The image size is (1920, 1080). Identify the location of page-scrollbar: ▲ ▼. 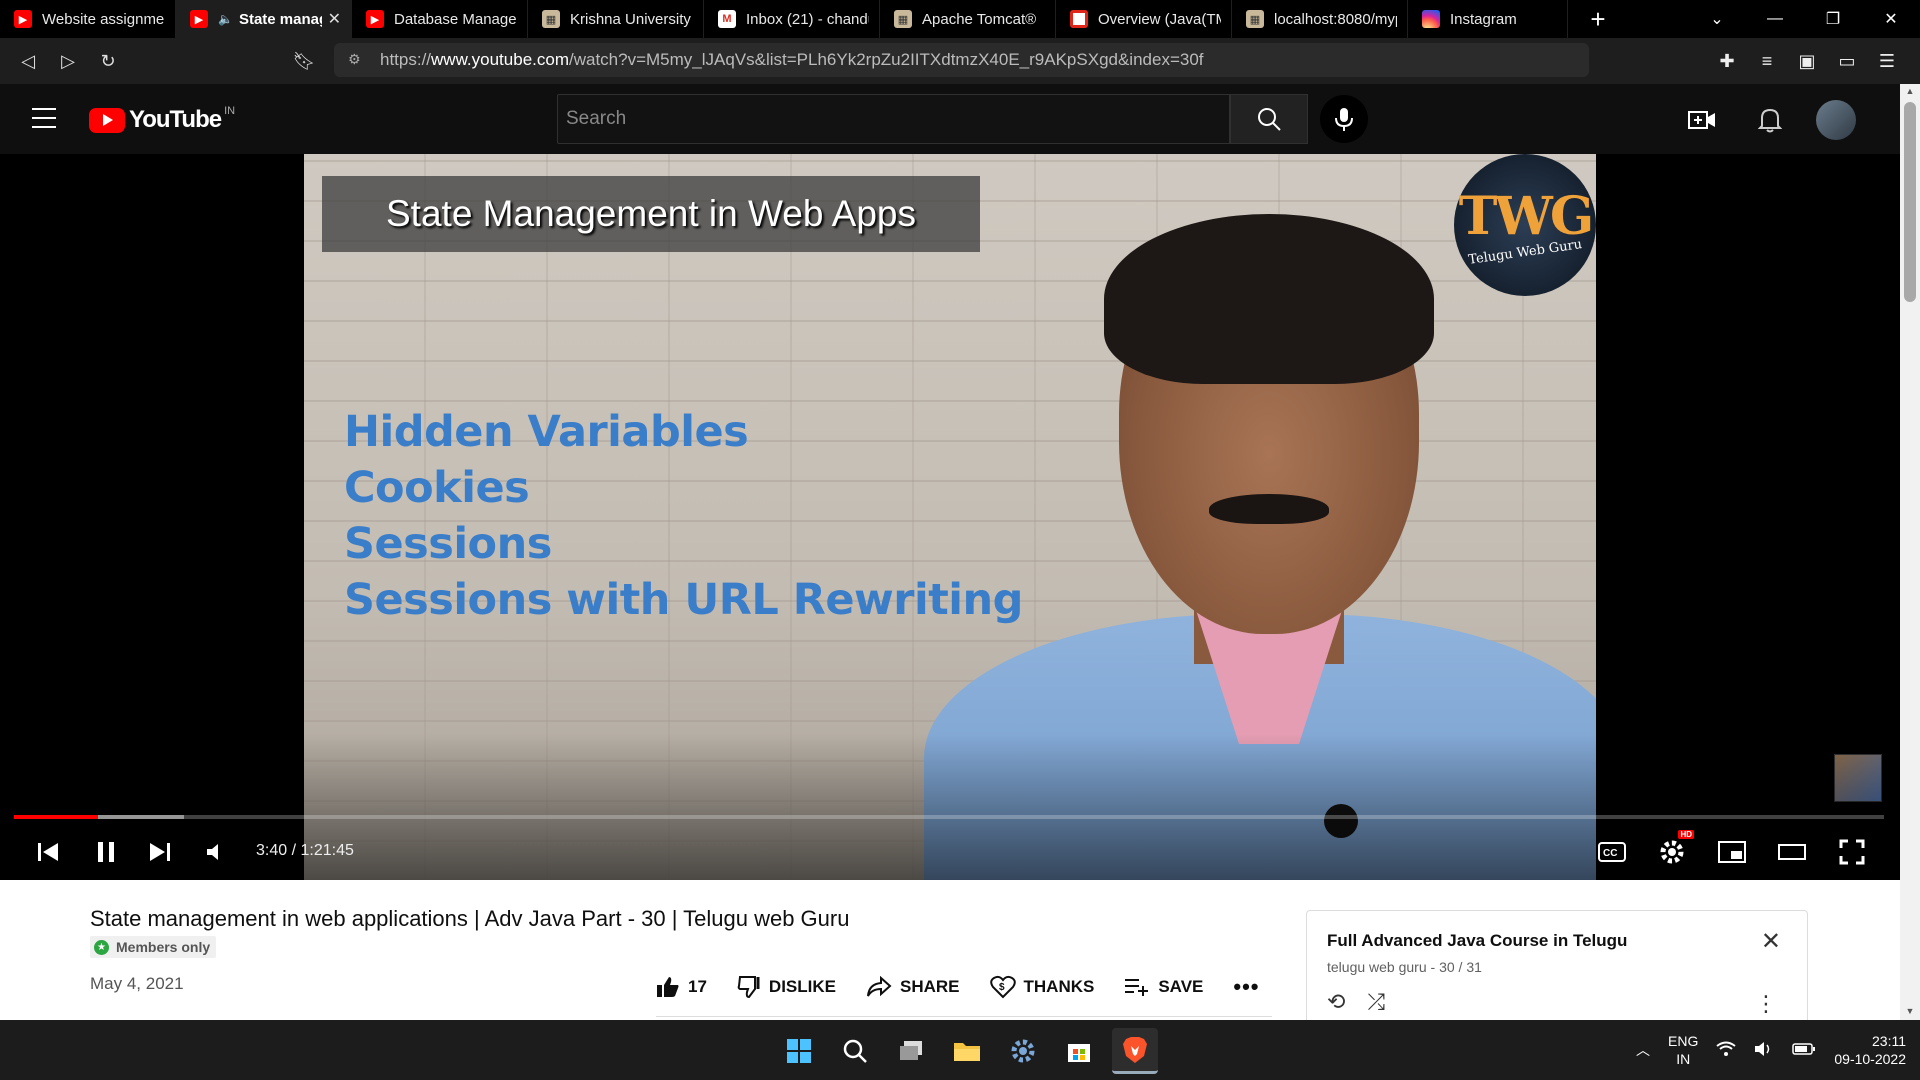
(1910, 552).